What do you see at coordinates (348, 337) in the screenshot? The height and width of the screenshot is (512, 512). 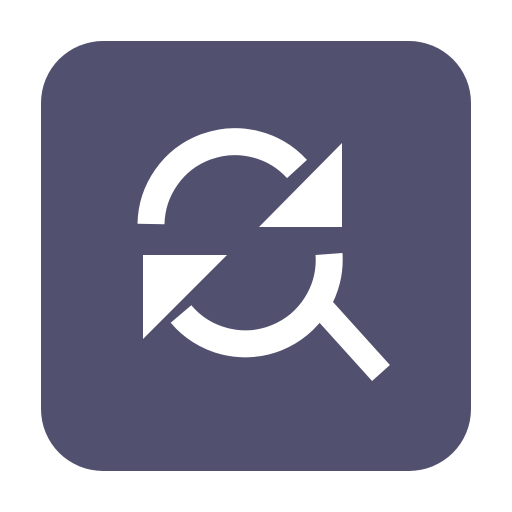 I see `magnifier-handle` at bounding box center [348, 337].